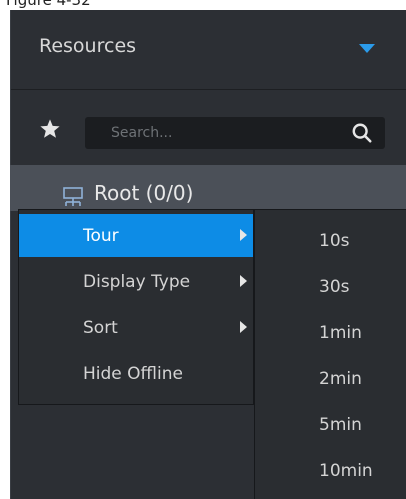 The image size is (406, 499). Describe the element at coordinates (340, 333) in the screenshot. I see `submenu-item-label: 1min` at that location.